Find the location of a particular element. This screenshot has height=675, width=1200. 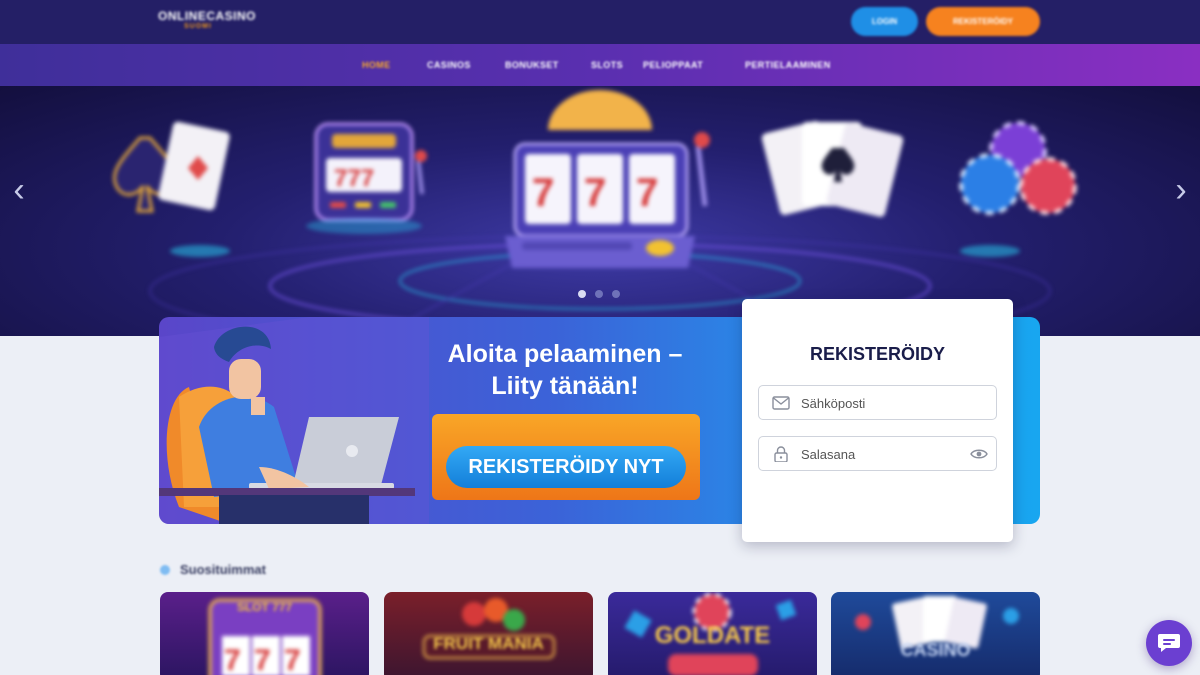

register-card: REKISTERÖIDY is located at coordinates (877, 420).